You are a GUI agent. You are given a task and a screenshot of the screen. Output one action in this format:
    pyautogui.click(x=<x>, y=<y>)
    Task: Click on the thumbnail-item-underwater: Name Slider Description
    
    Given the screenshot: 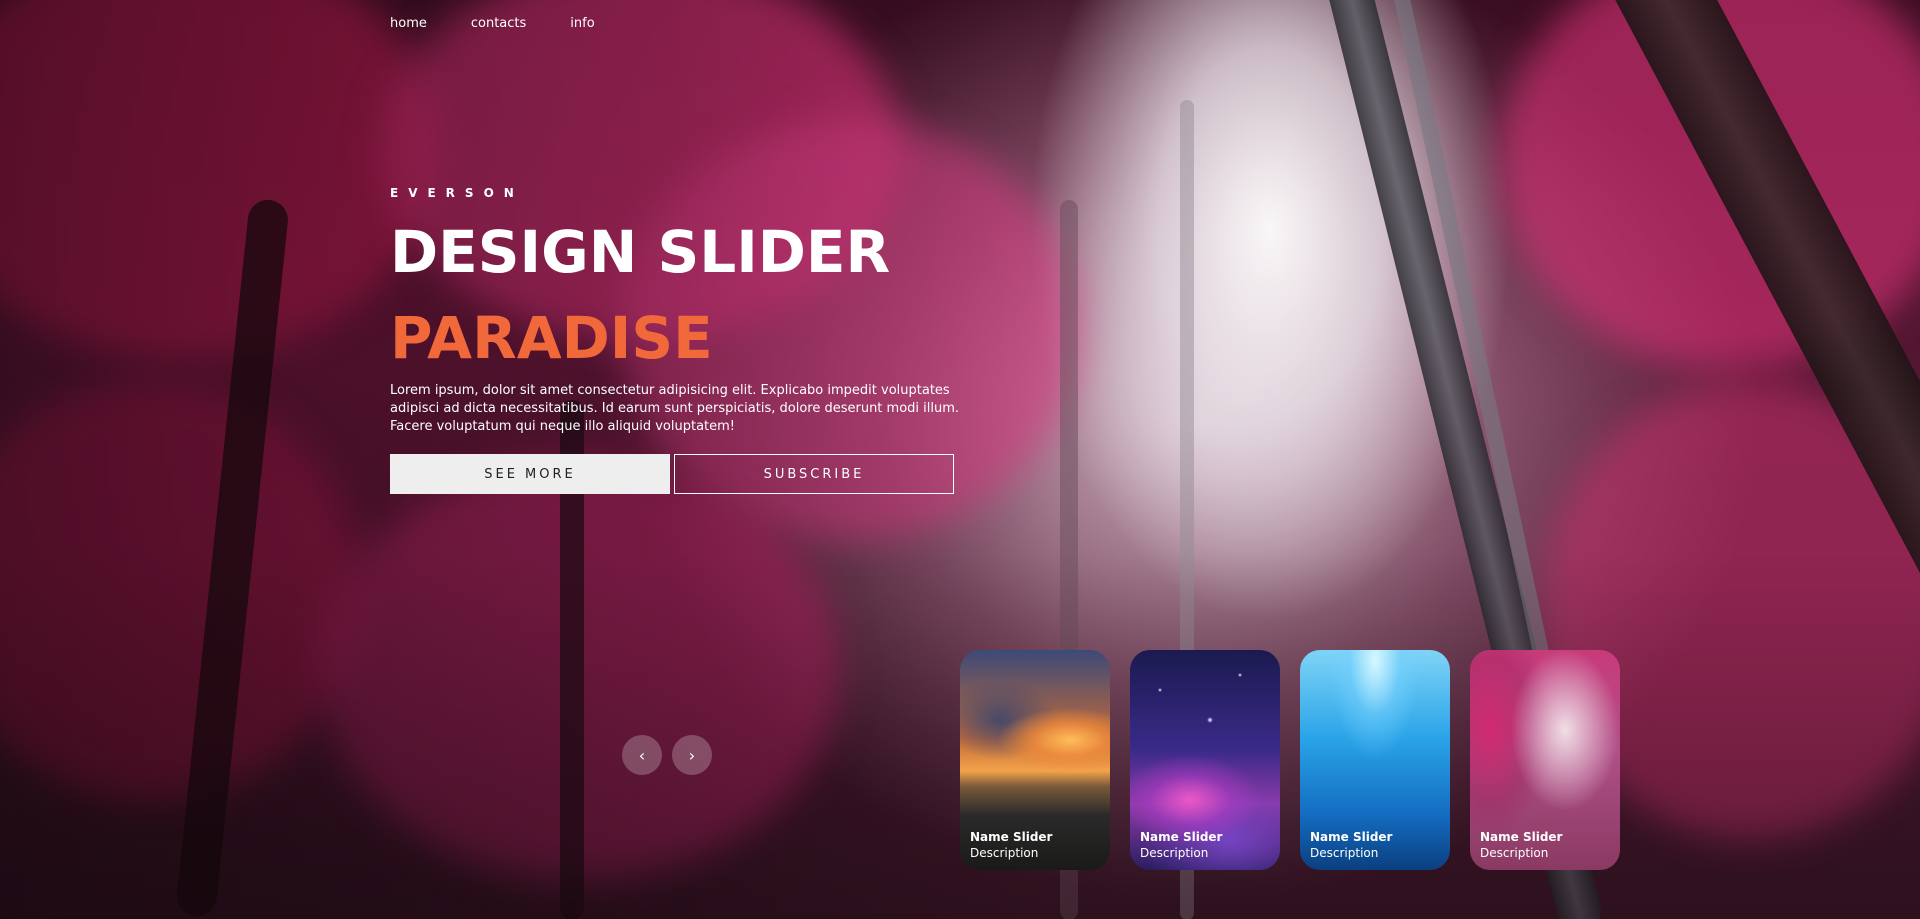 What is the action you would take?
    pyautogui.click(x=1375, y=760)
    